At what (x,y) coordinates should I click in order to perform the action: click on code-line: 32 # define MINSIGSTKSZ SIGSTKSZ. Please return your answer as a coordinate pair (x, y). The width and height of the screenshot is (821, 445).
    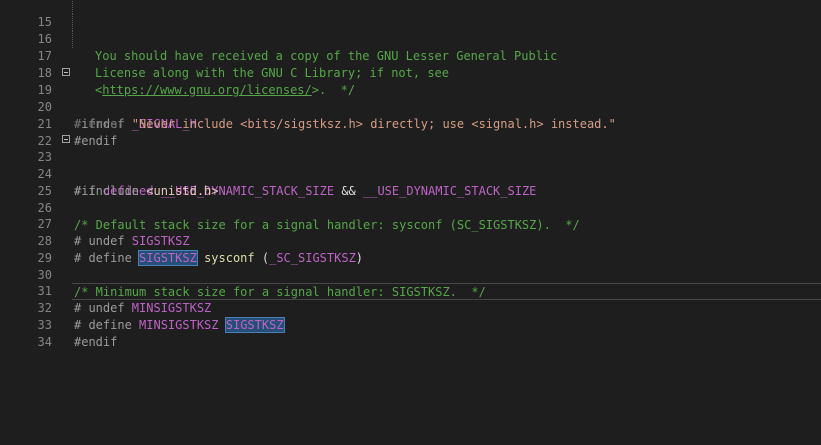
    Looking at the image, I should click on (410, 308).